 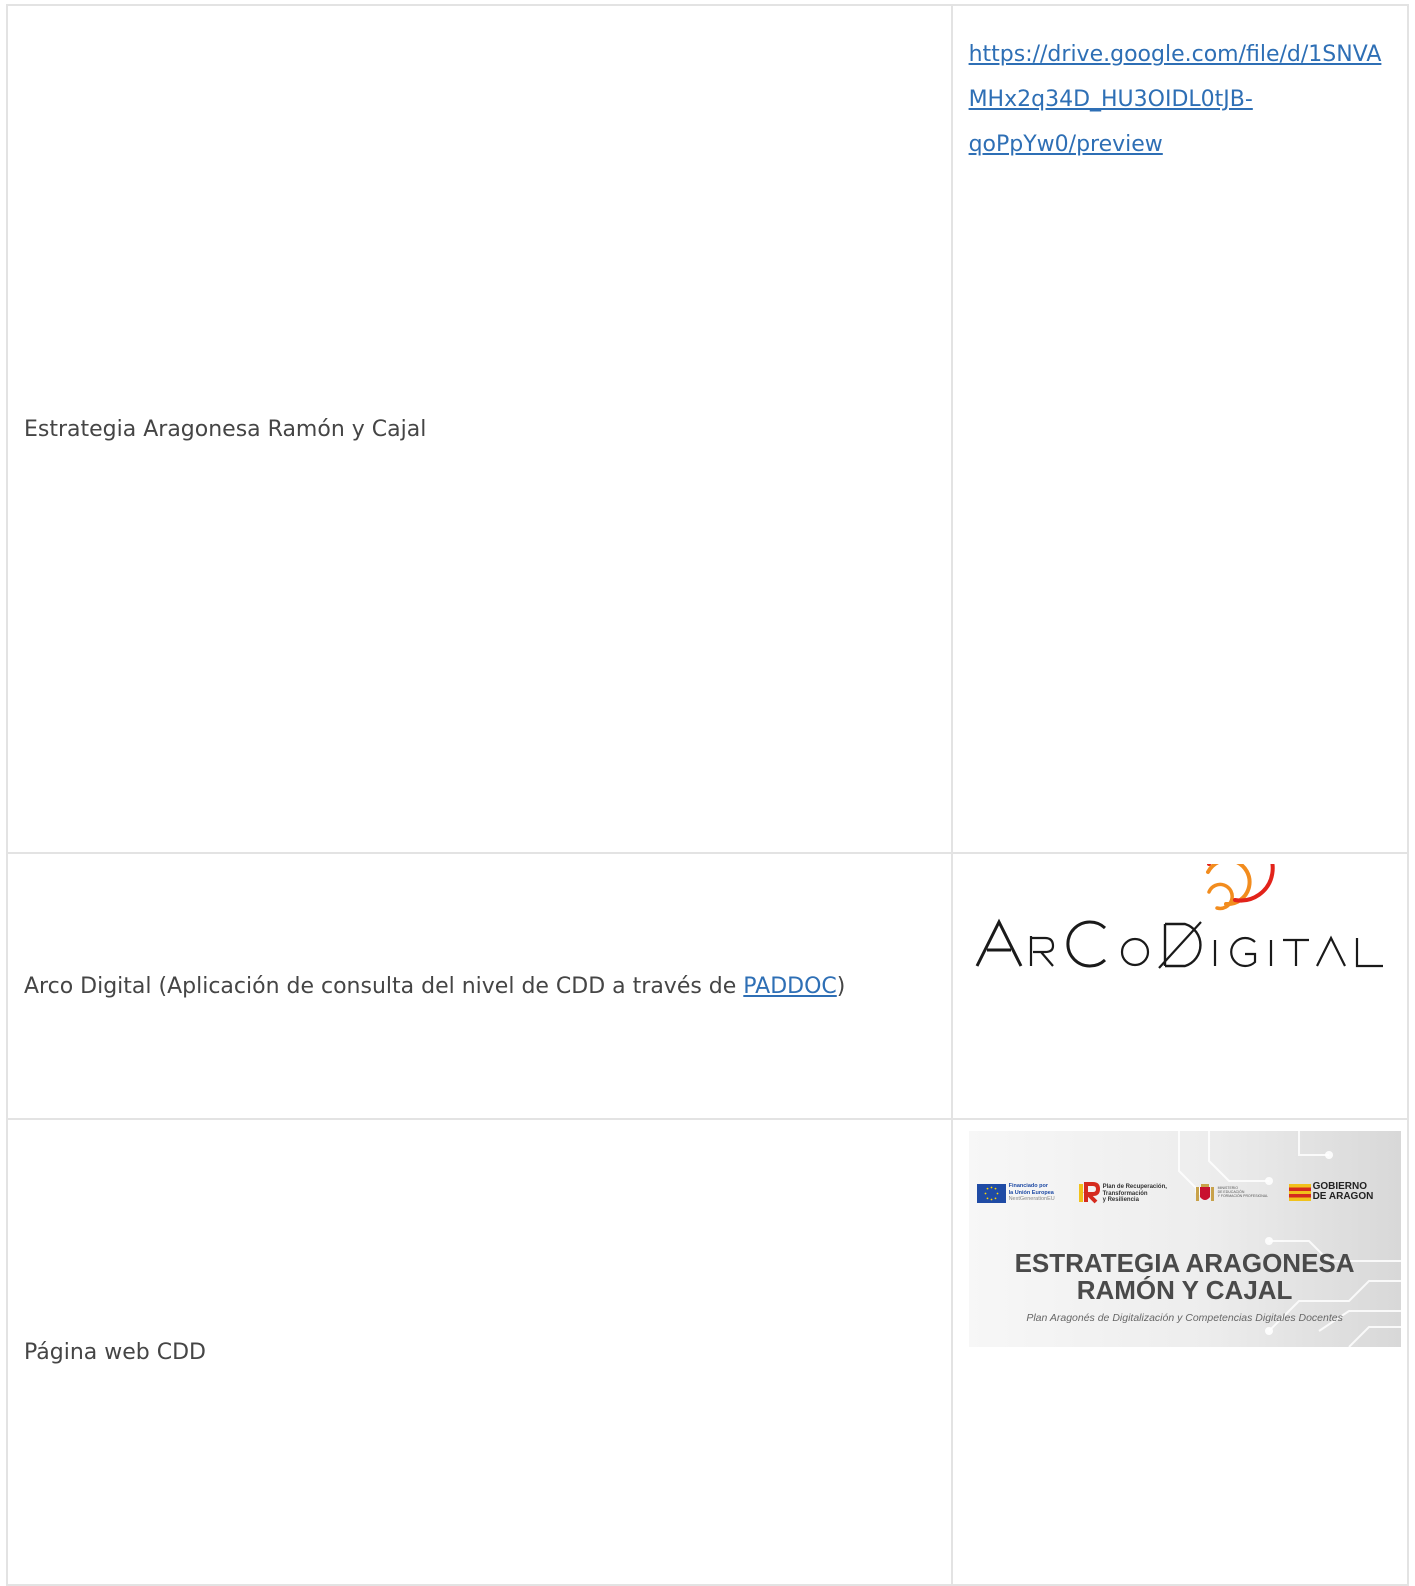 I want to click on aragon-flag-icon, so click(x=1299, y=1192).